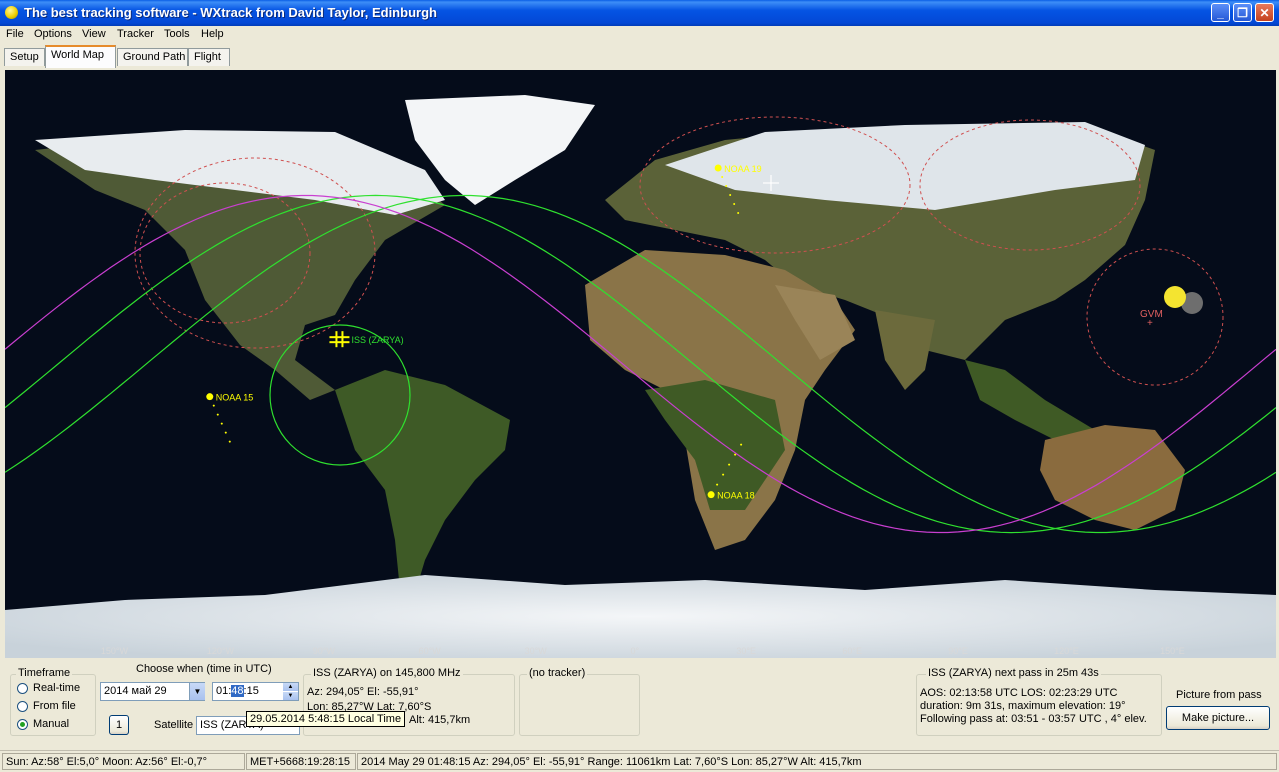 The height and width of the screenshot is (772, 1279). I want to click on satellite-label: NOAA 15, so click(235, 398).